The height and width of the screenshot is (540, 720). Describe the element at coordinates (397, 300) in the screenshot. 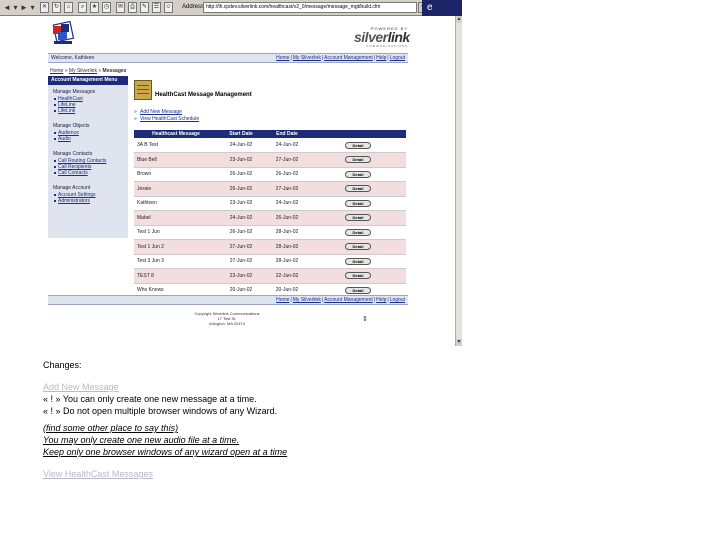

I see `bottom-link-logout: Logout` at that location.